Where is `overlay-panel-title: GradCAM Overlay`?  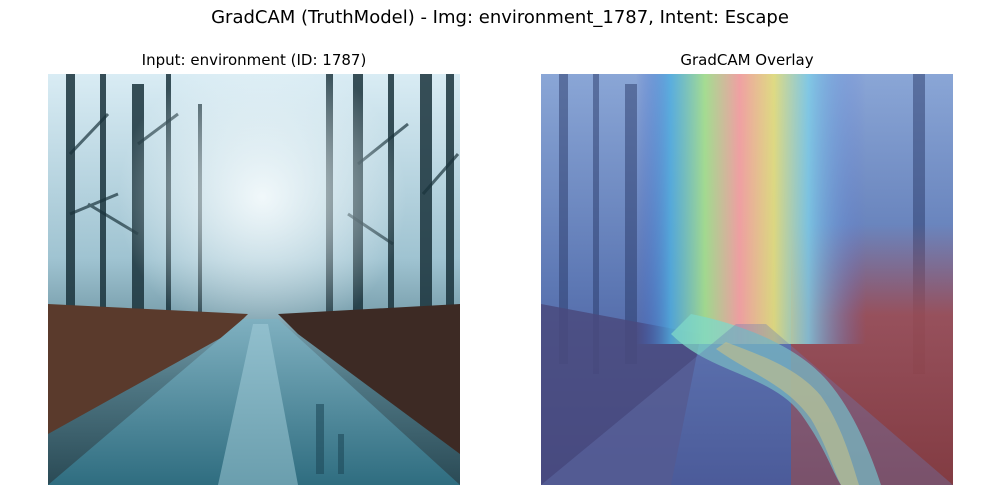
overlay-panel-title: GradCAM Overlay is located at coordinates (747, 60).